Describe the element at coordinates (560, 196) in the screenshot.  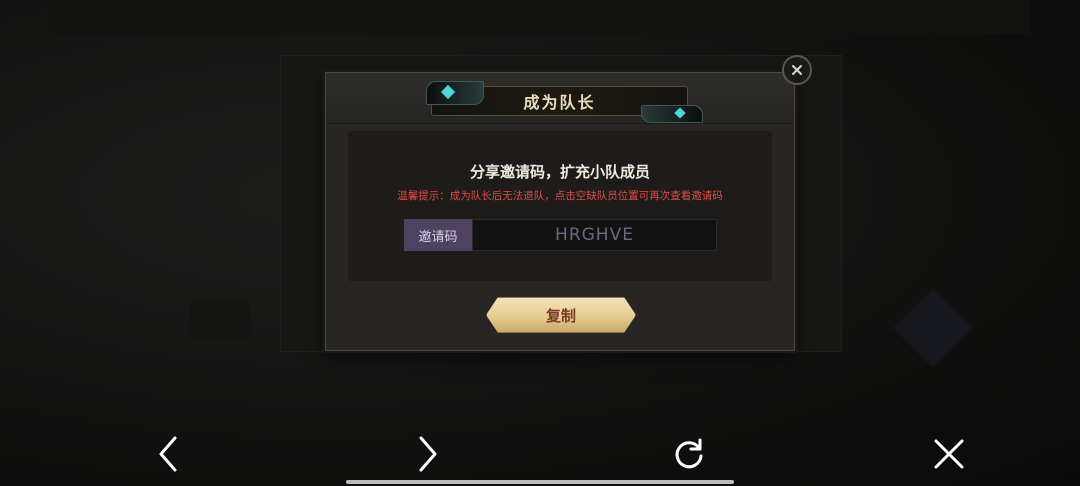
I see `warning-tip: 温馨提示：成为队长后无法退队，点击空缺队员位置可再次查看邀请码` at that location.